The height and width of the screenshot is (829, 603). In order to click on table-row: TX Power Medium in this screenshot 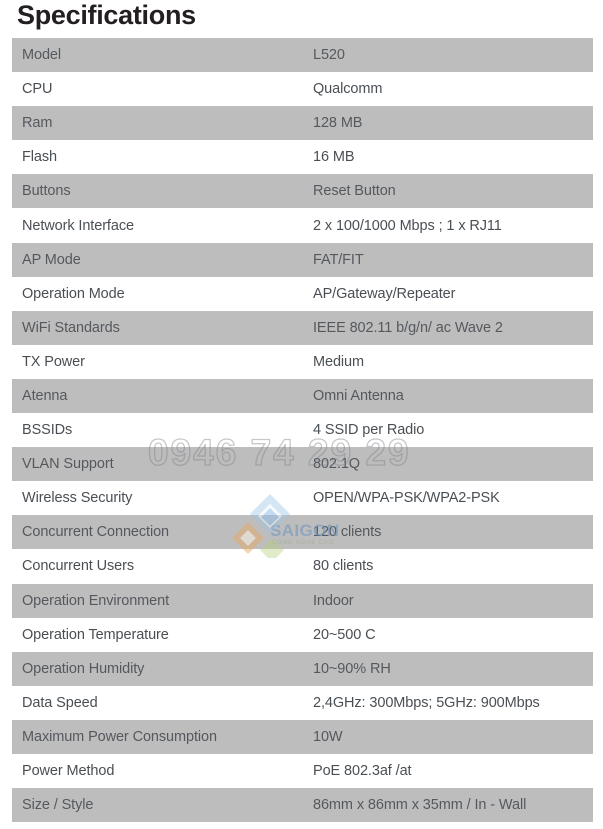, I will do `click(302, 361)`.